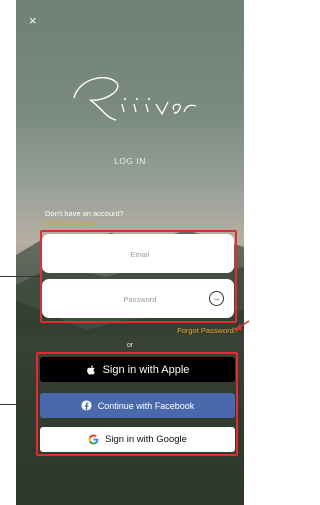 The width and height of the screenshot is (320, 505). I want to click on forgot-password-link: Forgot Password?, so click(207, 330).